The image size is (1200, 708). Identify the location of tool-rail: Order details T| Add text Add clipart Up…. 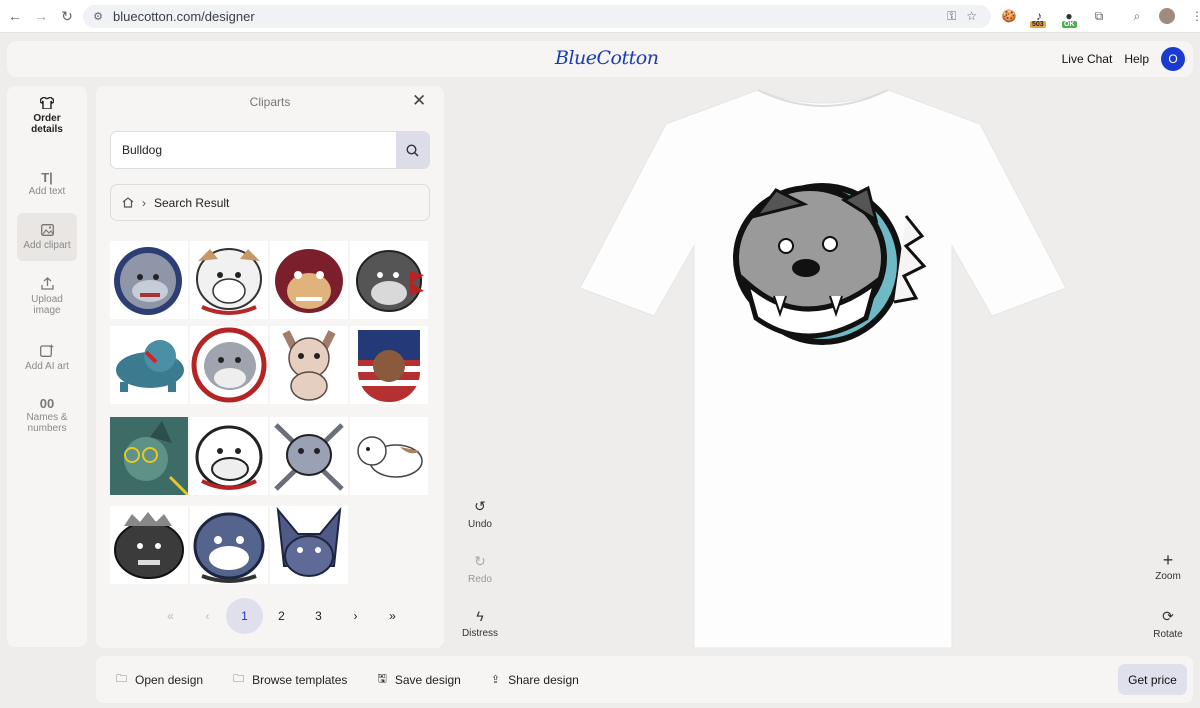
(47, 366).